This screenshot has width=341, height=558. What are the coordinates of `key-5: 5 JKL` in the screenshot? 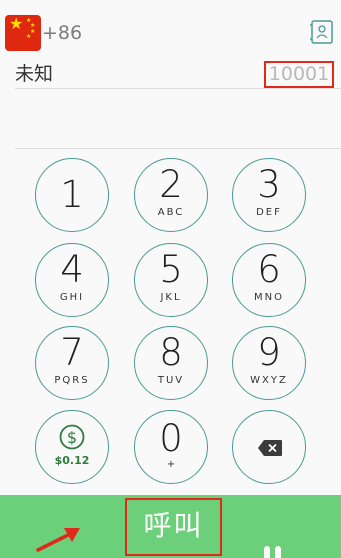 It's located at (171, 280).